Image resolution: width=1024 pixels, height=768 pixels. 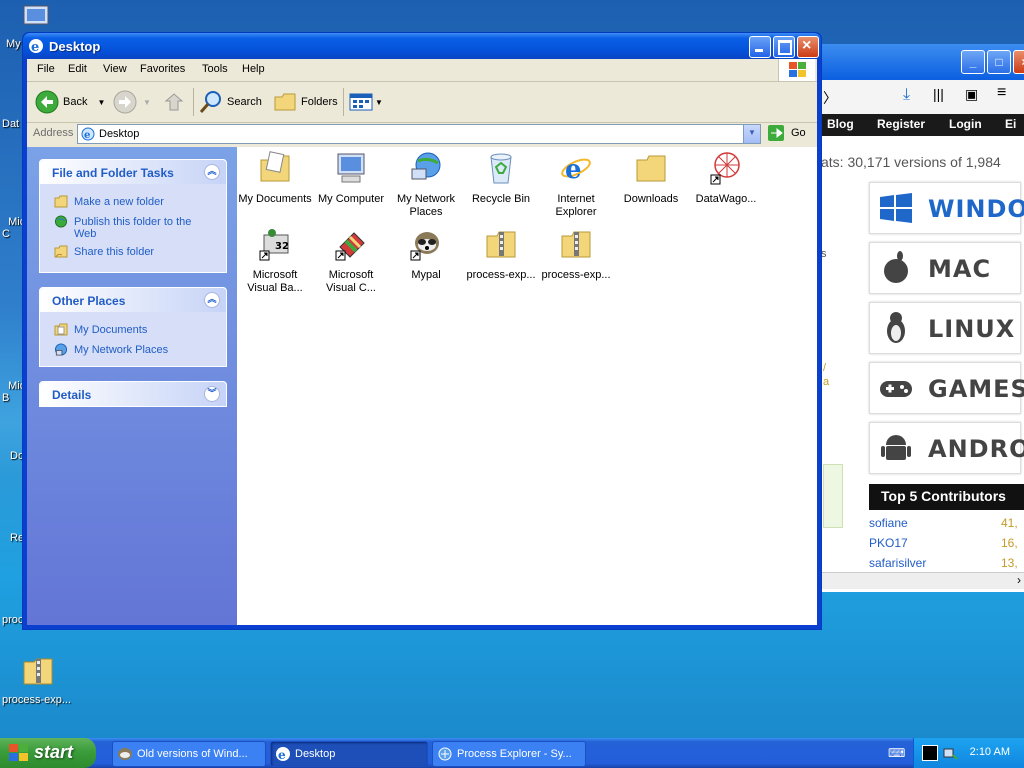 I want to click on folders-button: Folders, so click(x=305, y=102).